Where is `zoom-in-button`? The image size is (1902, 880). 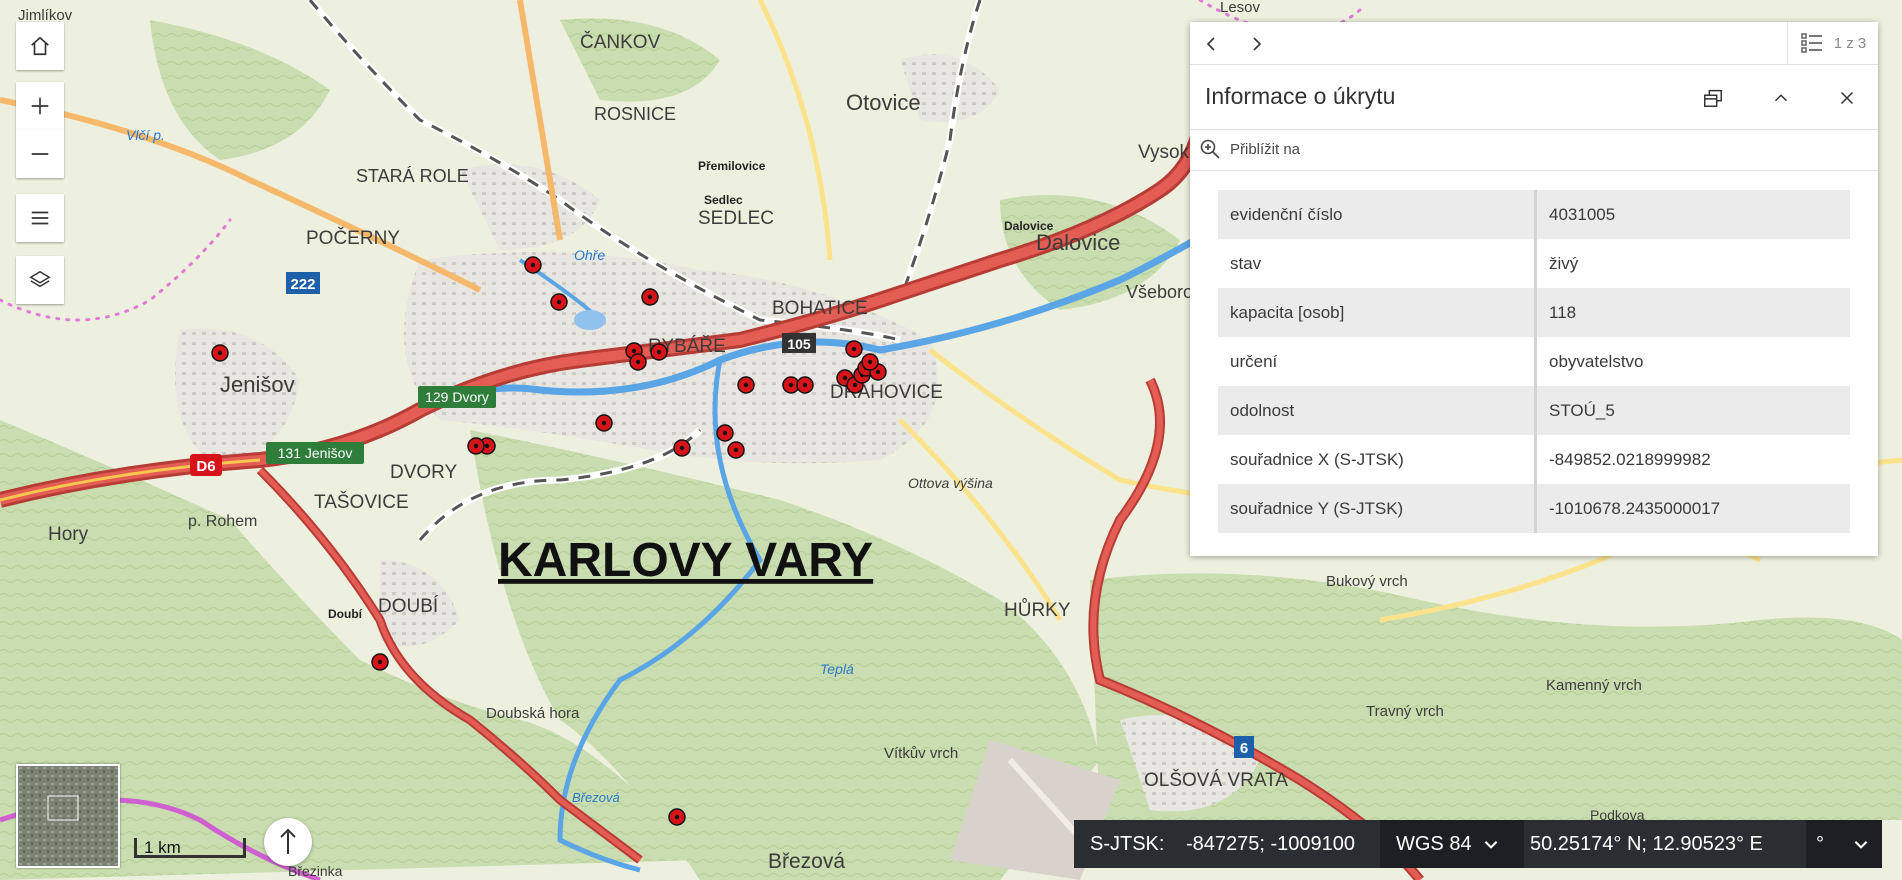
zoom-in-button is located at coordinates (40, 106).